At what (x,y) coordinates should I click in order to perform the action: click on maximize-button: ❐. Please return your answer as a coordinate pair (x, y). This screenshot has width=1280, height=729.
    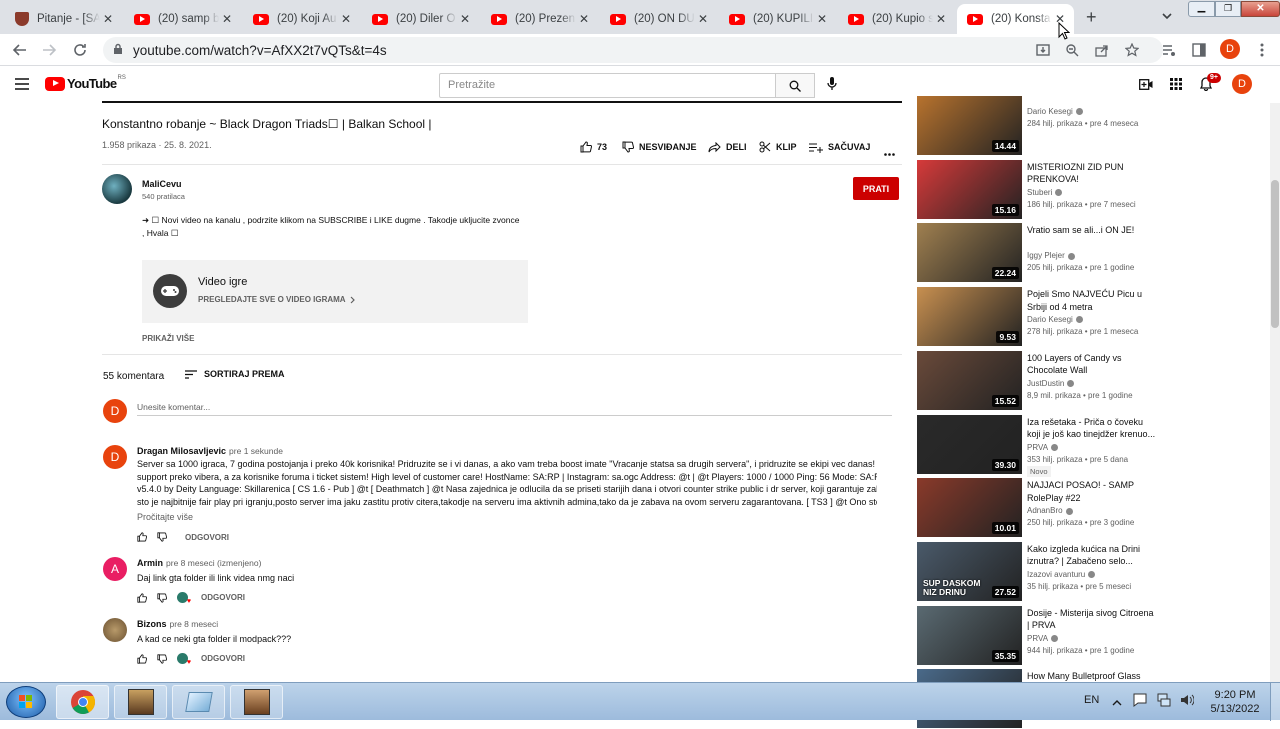
    Looking at the image, I should click on (1228, 9).